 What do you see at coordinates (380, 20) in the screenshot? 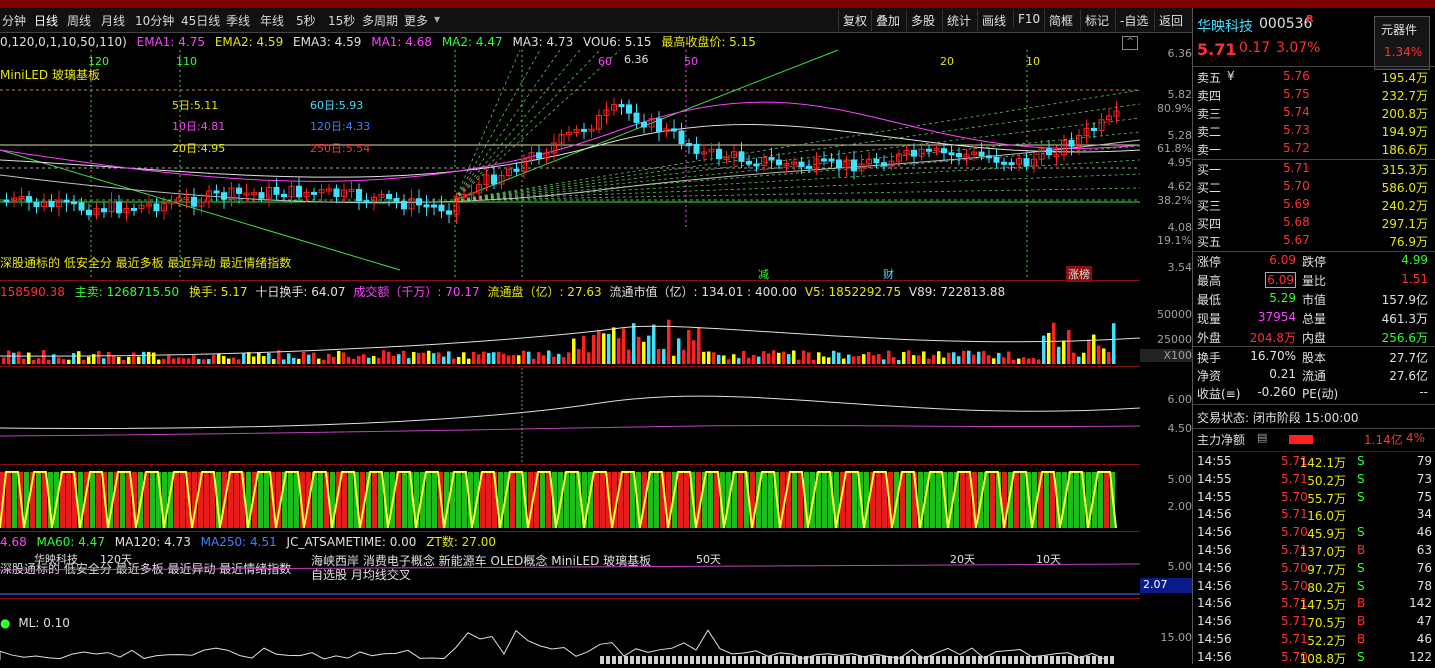
I see `period-multi: 多周期` at bounding box center [380, 20].